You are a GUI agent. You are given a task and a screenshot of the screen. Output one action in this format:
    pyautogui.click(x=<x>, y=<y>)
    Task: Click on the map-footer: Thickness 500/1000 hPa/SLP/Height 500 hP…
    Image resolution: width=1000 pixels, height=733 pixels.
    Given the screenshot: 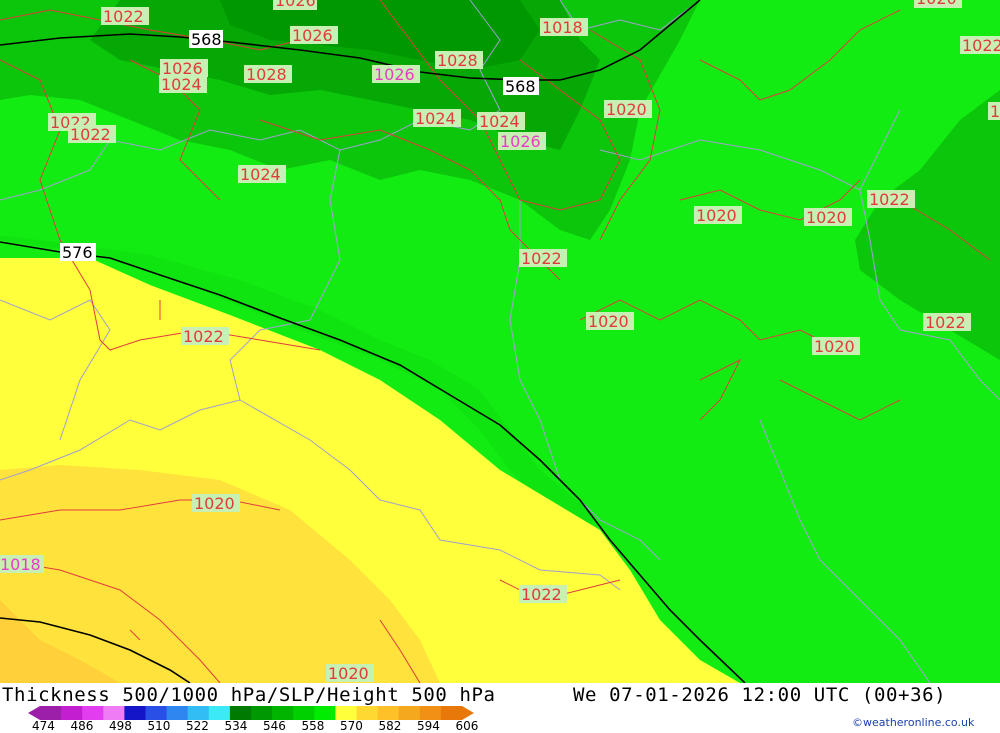 What is the action you would take?
    pyautogui.click(x=500, y=708)
    